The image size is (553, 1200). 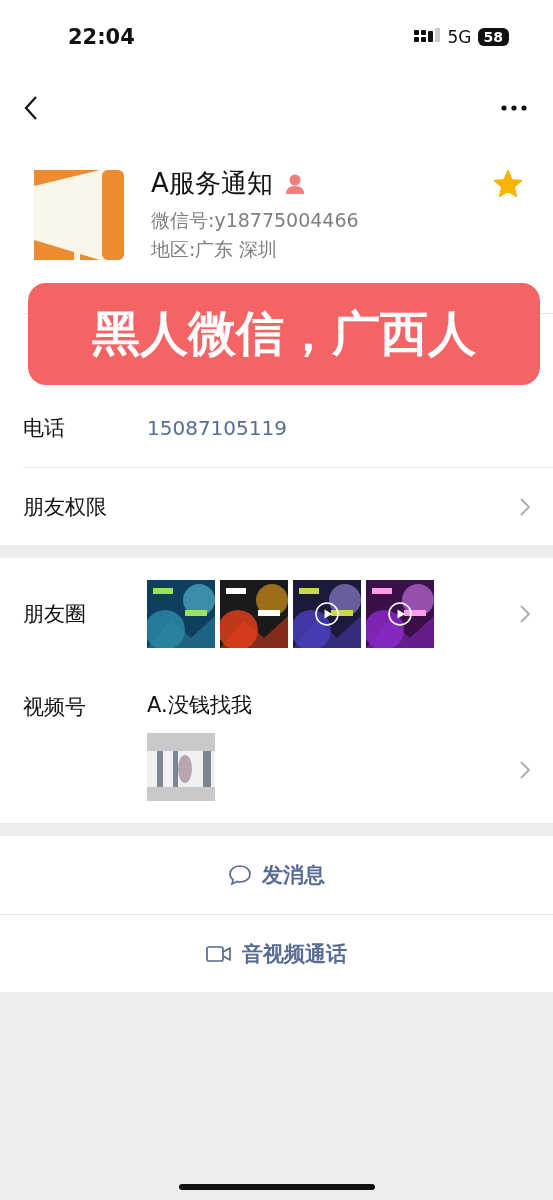 I want to click on status-time: 22:04, so click(x=101, y=37).